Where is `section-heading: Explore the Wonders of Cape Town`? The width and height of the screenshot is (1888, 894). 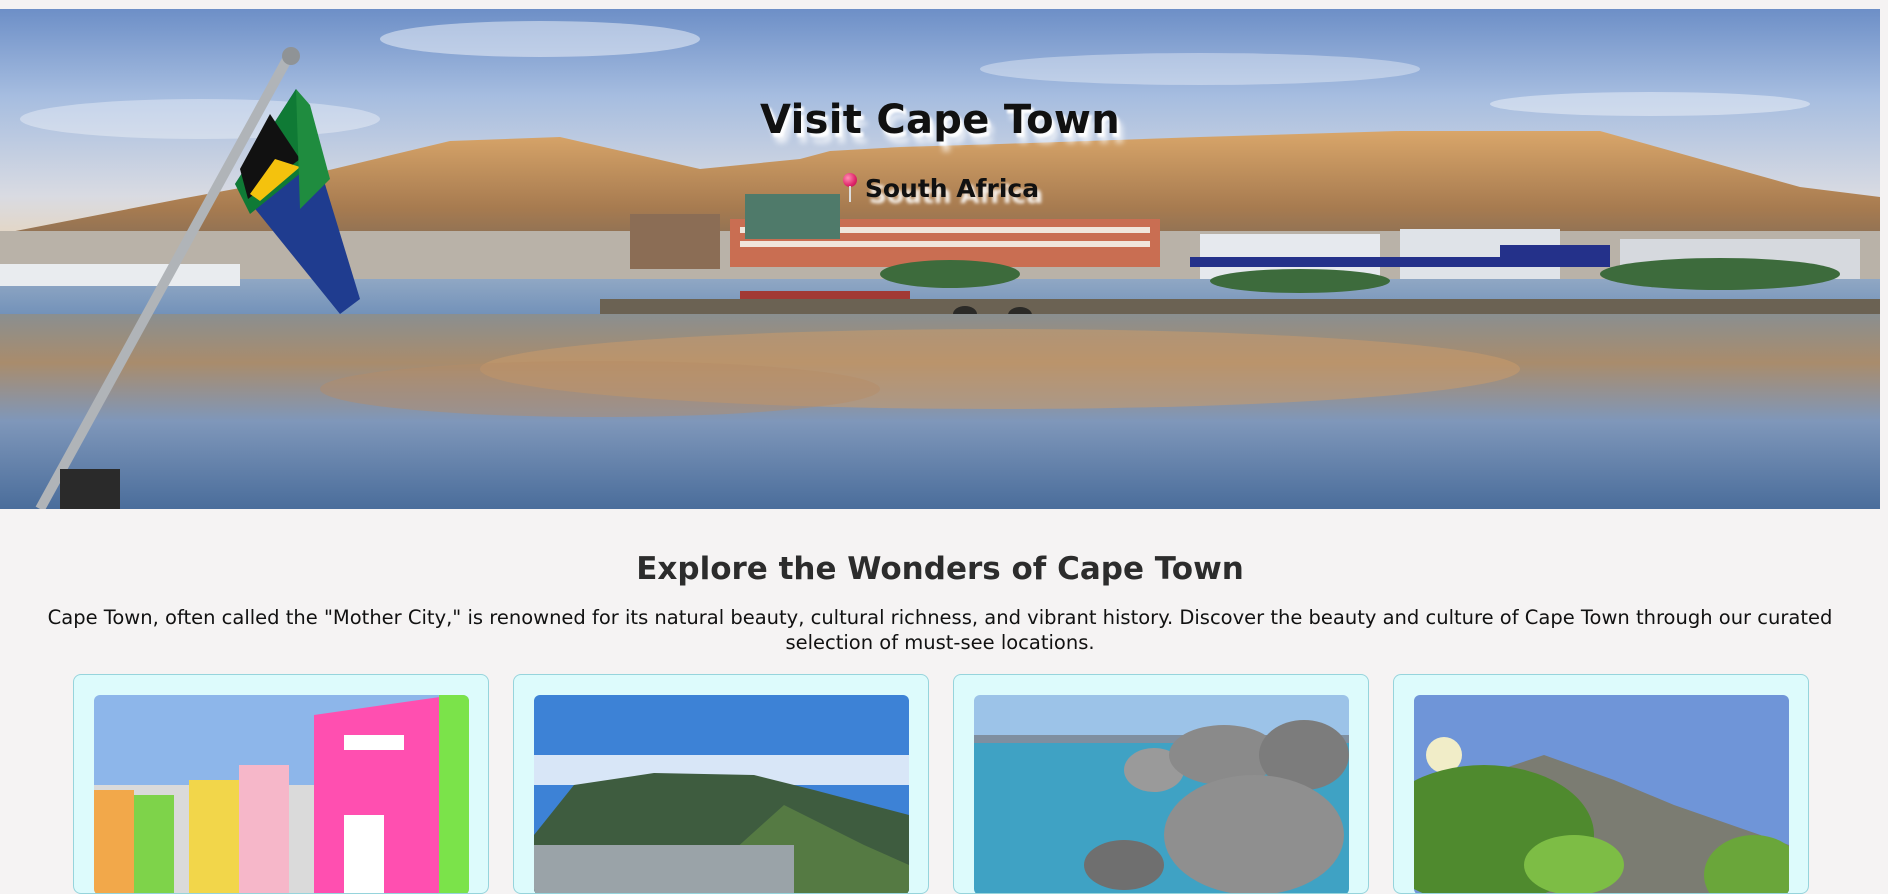 section-heading: Explore the Wonders of Cape Town is located at coordinates (940, 568).